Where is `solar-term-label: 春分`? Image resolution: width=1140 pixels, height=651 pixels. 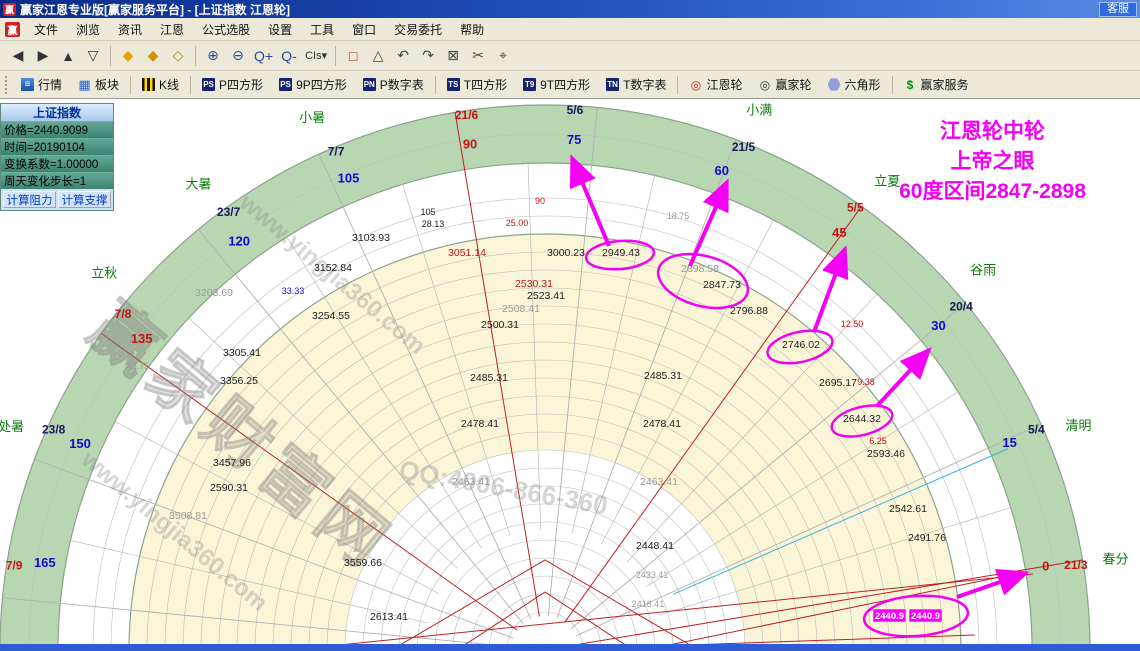
solar-term-label: 春分 is located at coordinates (1116, 559).